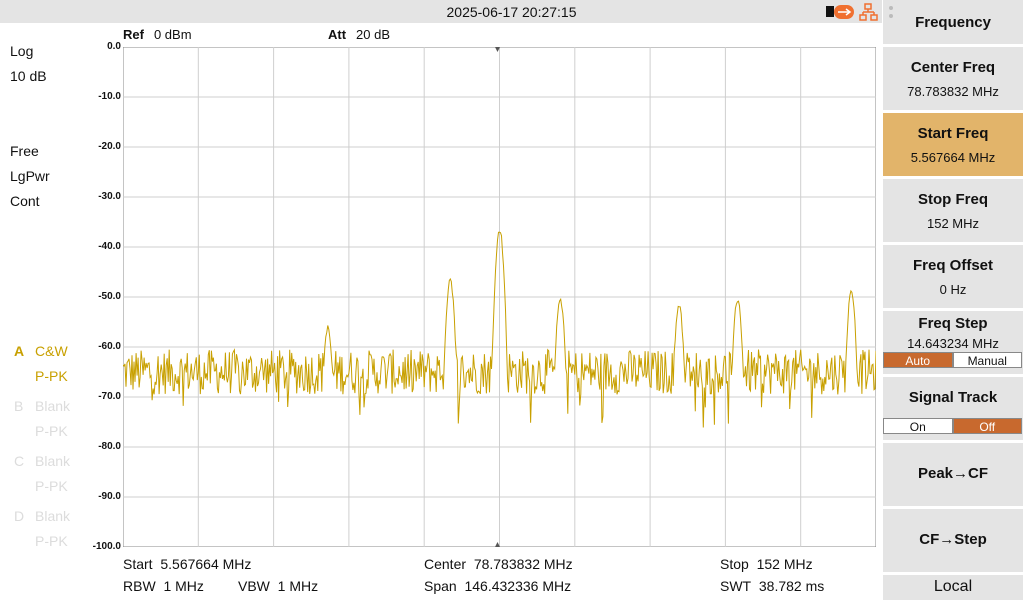  What do you see at coordinates (19, 351) in the screenshot?
I see `trace-a-letter: A` at bounding box center [19, 351].